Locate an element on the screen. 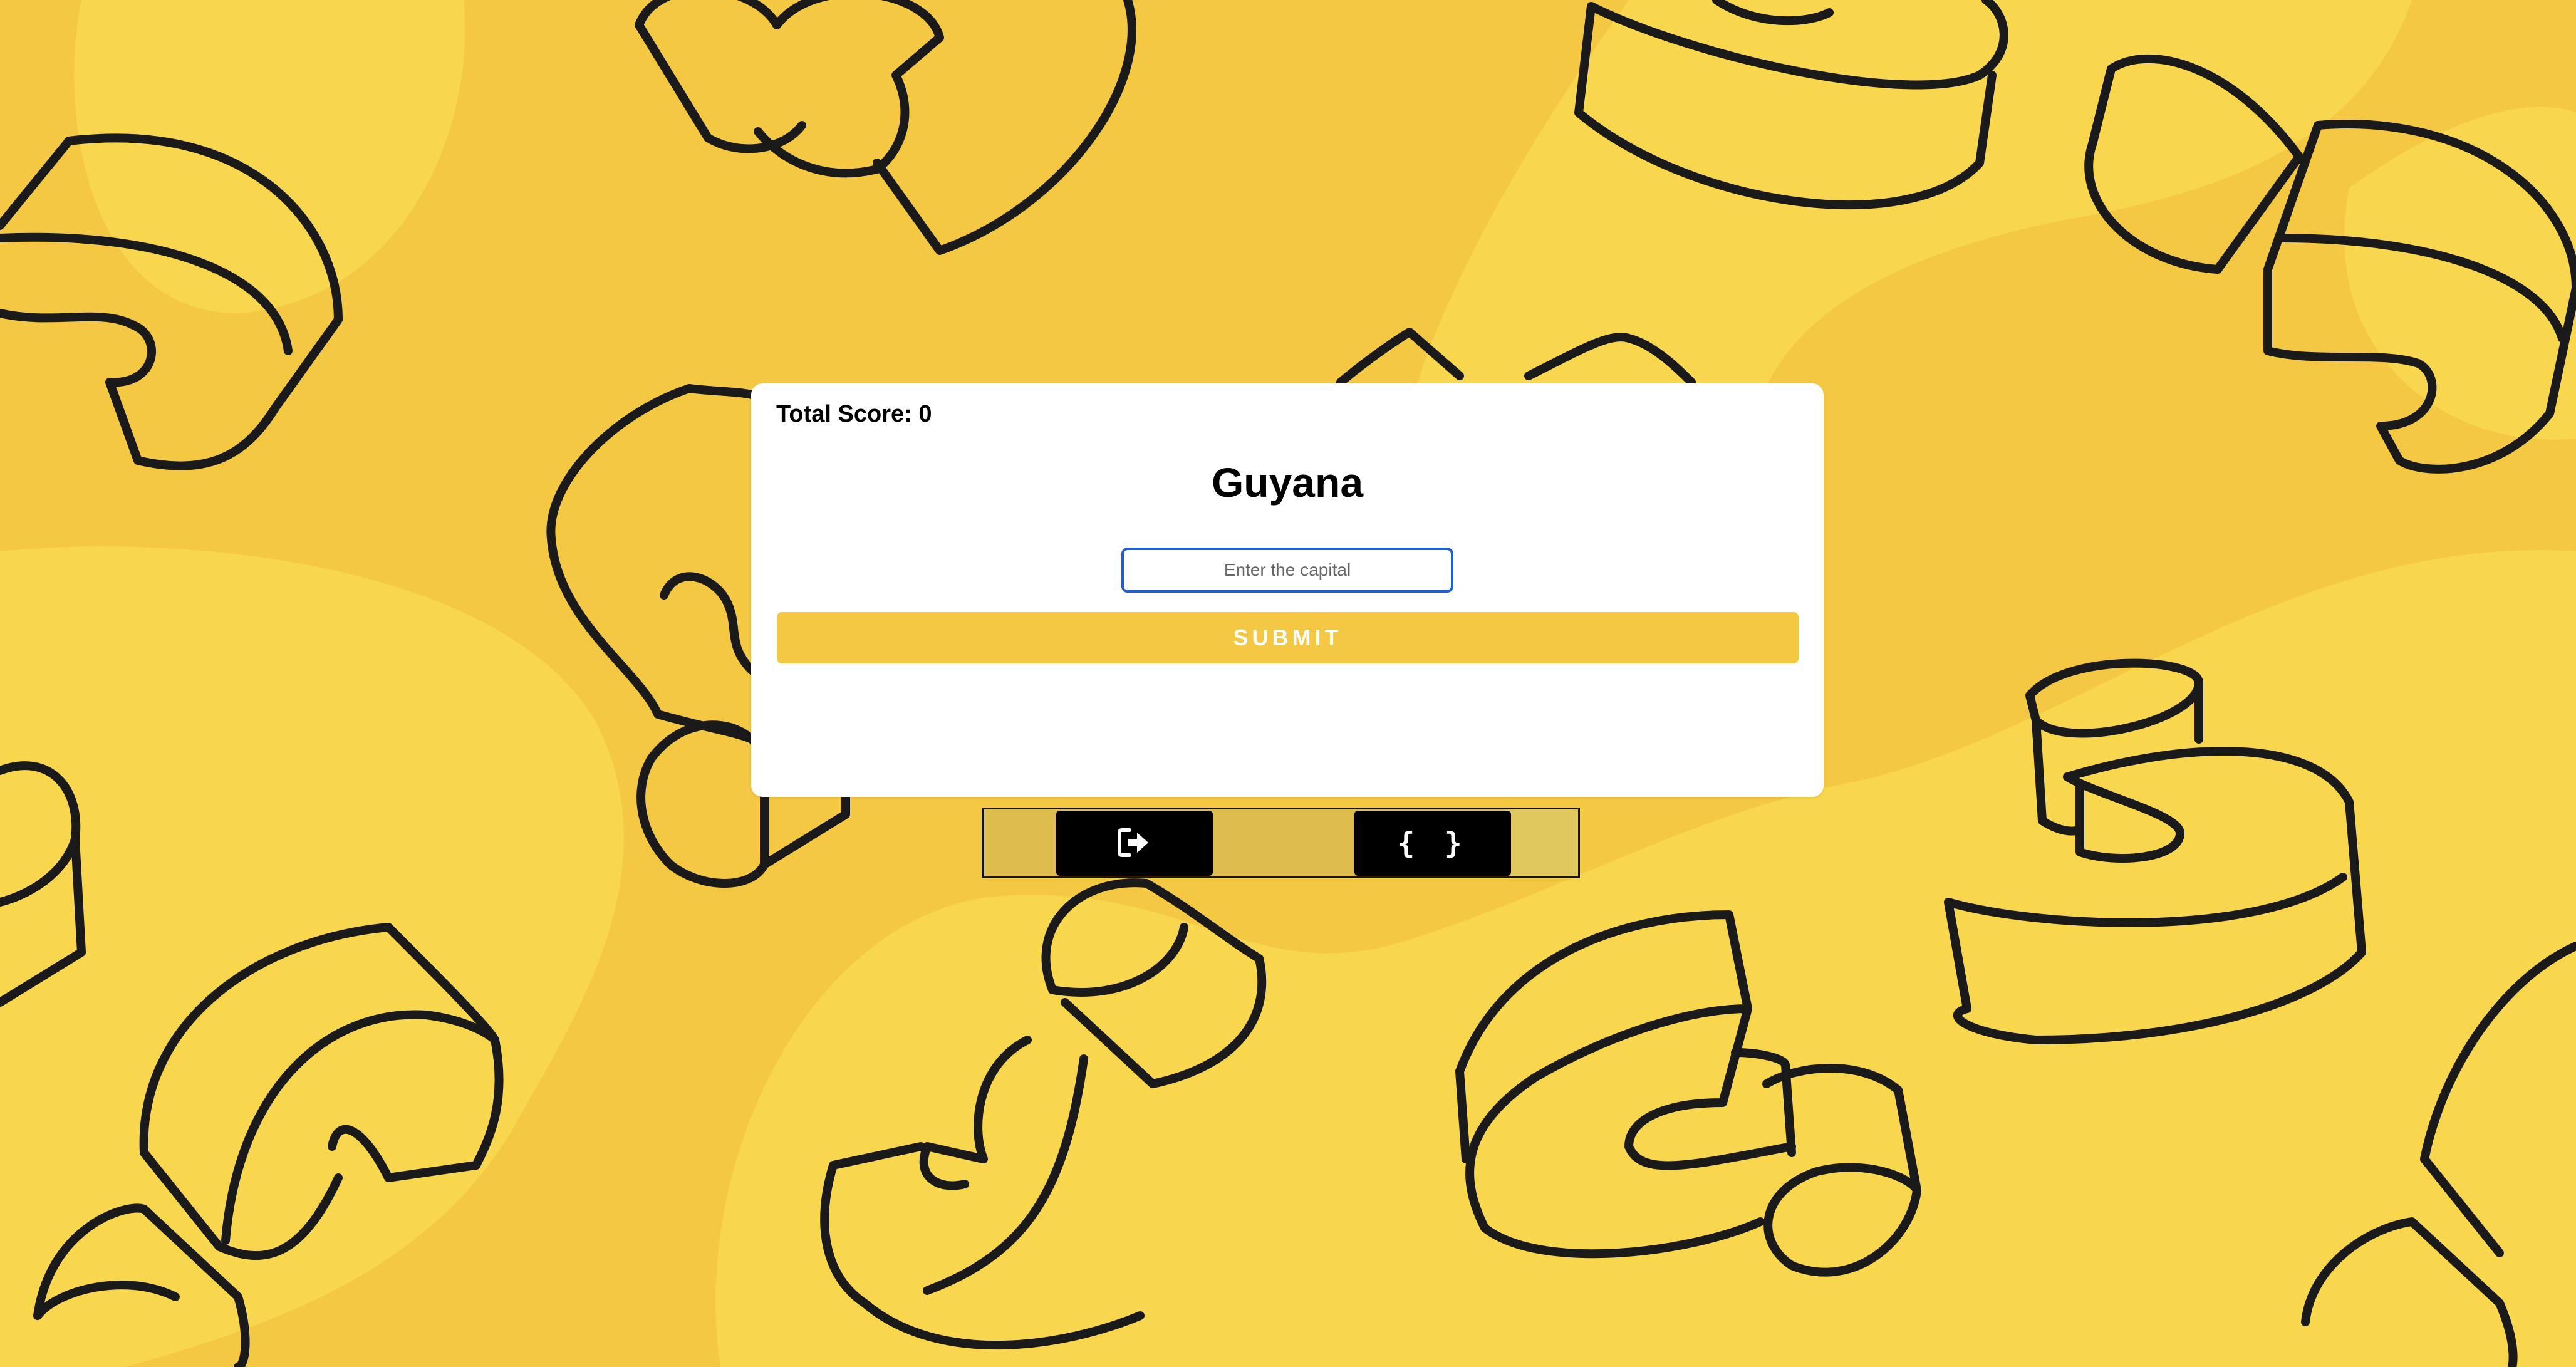 This screenshot has width=2576, height=1367. toolbar-segment is located at coordinates (1541, 843).